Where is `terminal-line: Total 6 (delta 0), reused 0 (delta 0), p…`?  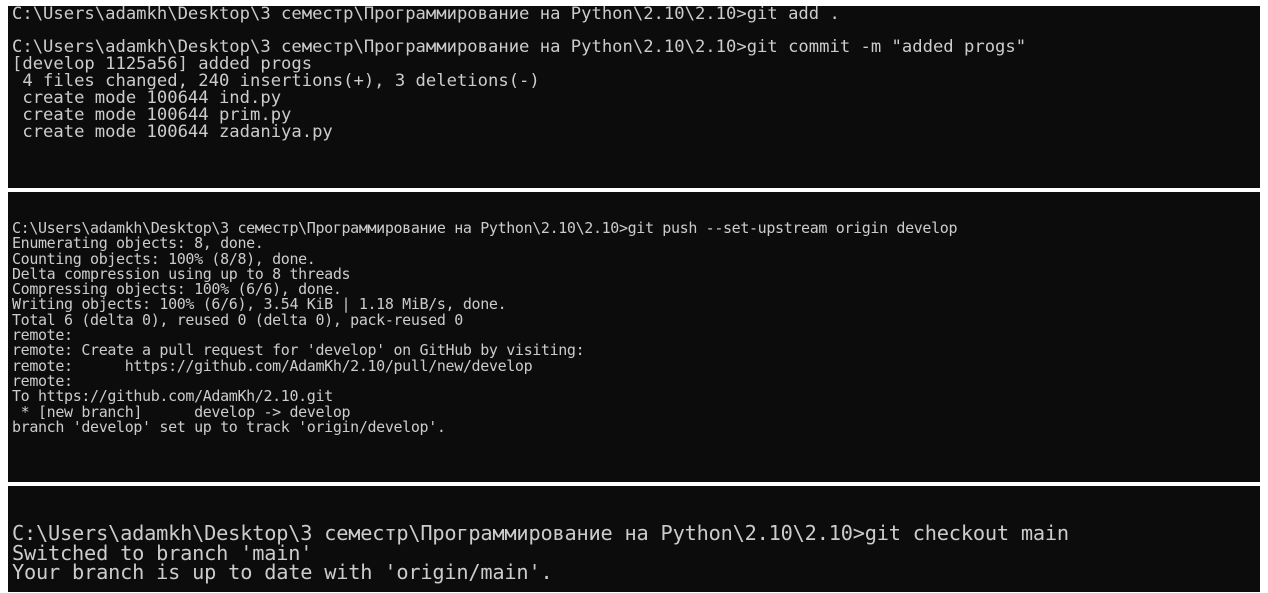 terminal-line: Total 6 (delta 0), reused 0 (delta 0), p… is located at coordinates (237, 319).